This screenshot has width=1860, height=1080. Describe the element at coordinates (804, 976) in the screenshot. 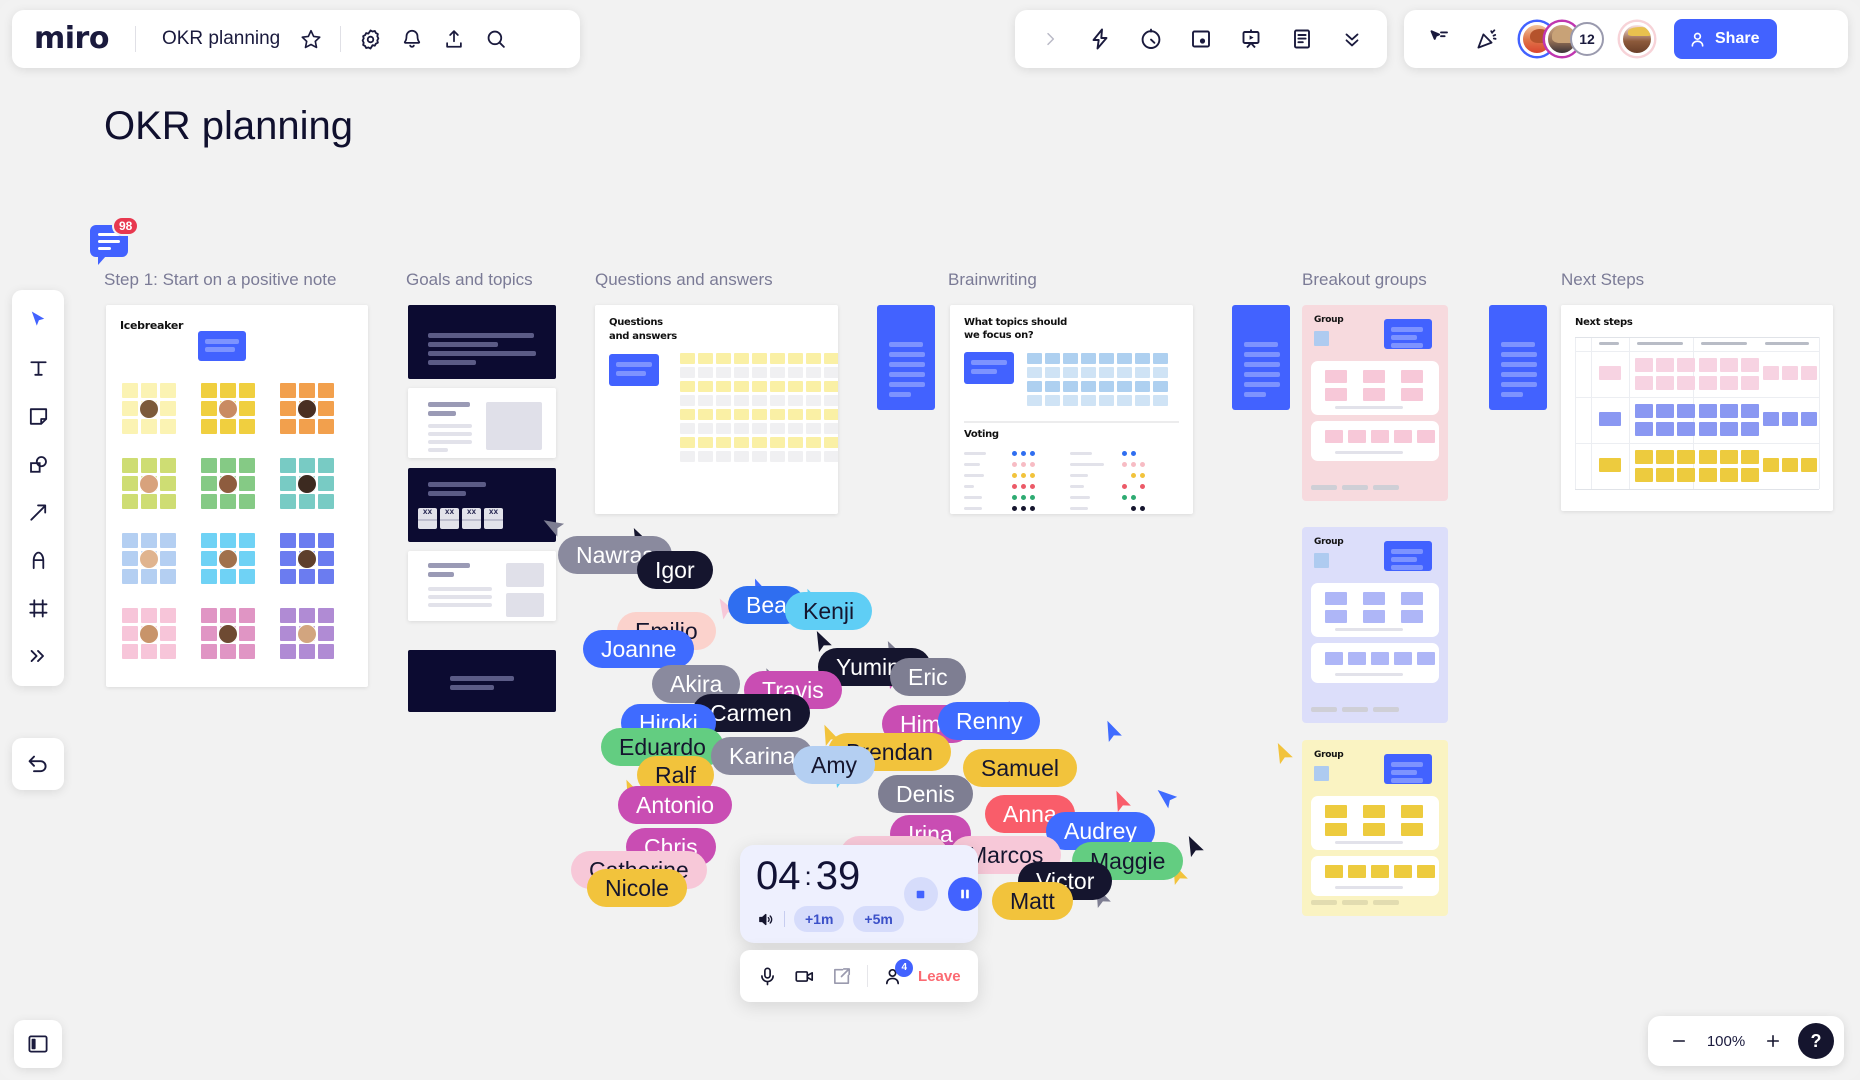

I see `camera-icon` at that location.